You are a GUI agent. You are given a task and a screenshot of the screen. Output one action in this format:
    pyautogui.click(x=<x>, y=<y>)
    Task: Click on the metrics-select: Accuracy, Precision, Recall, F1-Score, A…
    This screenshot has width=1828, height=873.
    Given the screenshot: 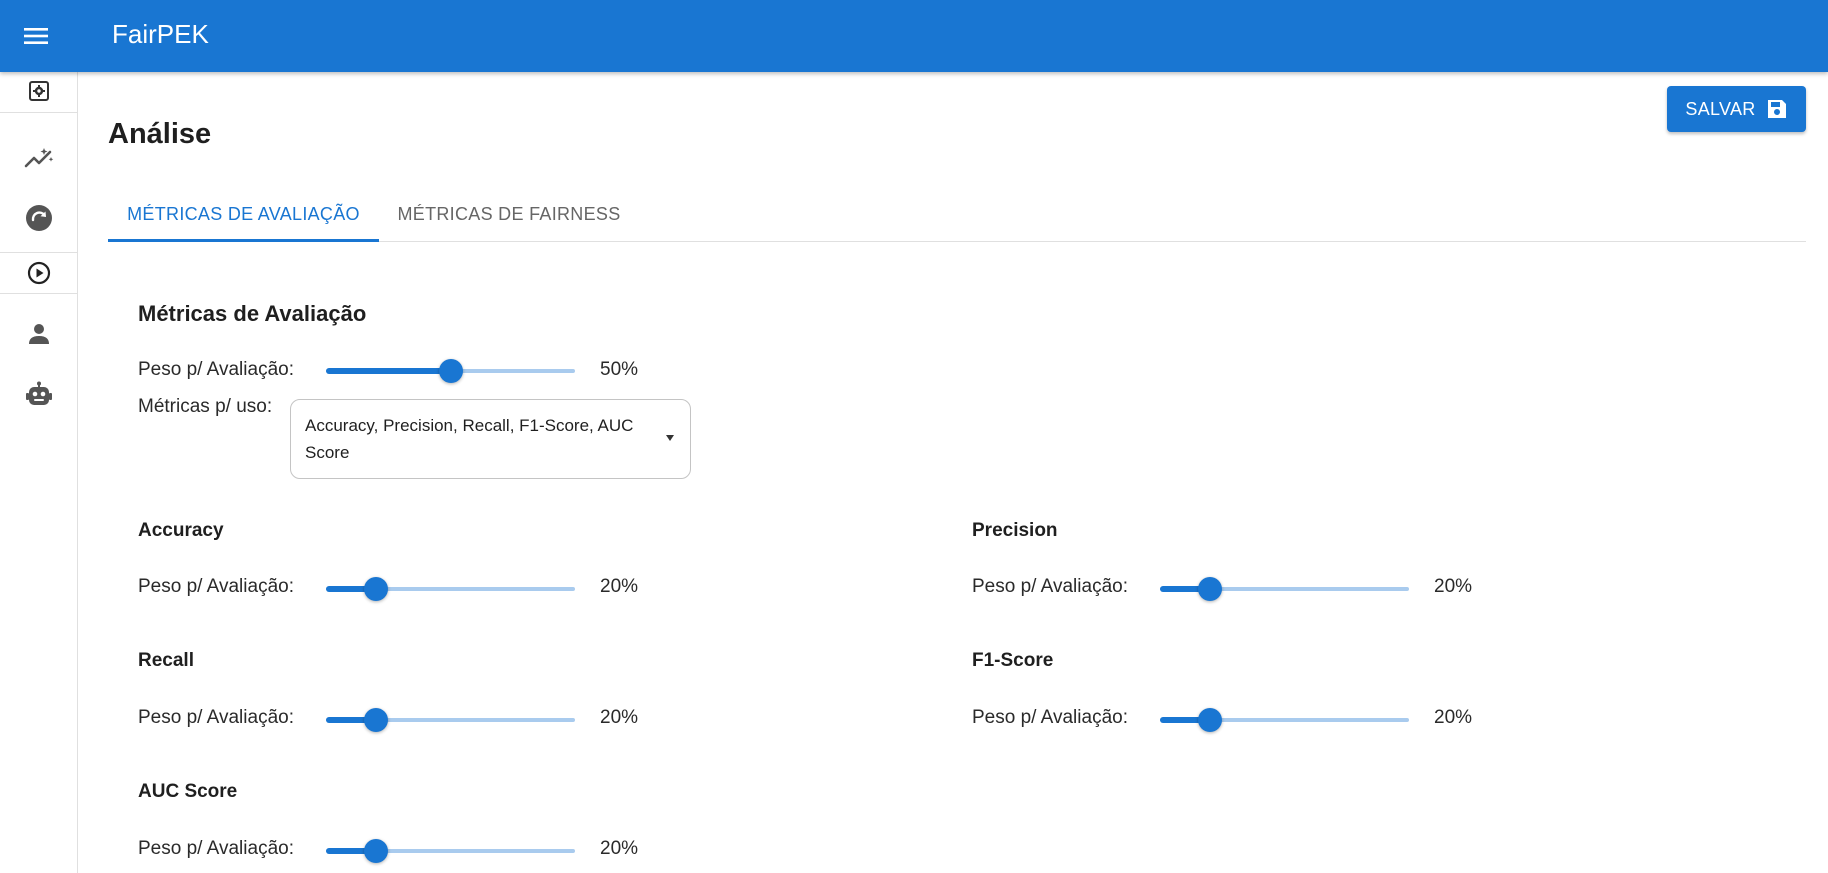 What is the action you would take?
    pyautogui.click(x=490, y=439)
    